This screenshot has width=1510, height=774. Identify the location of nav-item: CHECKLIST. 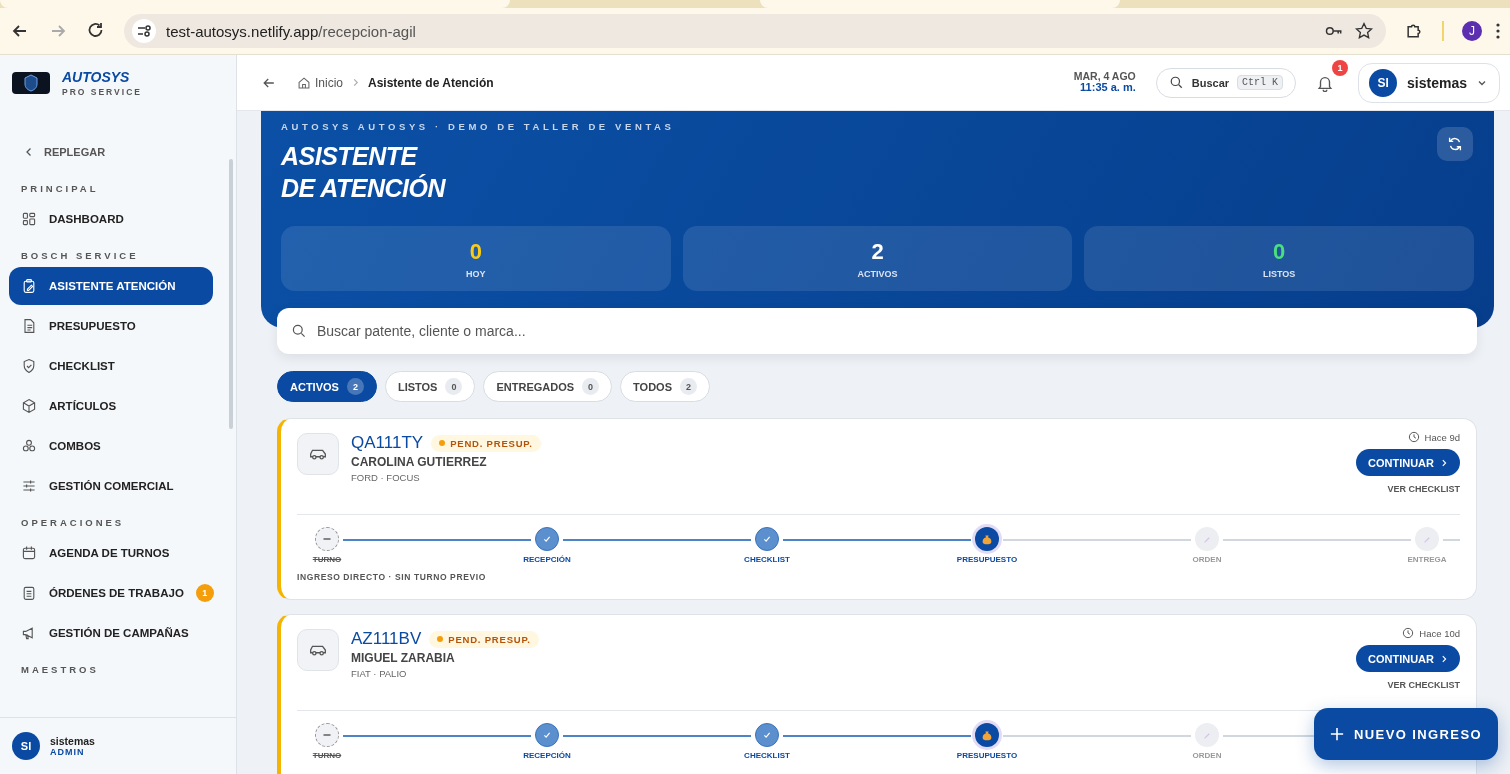
(111, 366).